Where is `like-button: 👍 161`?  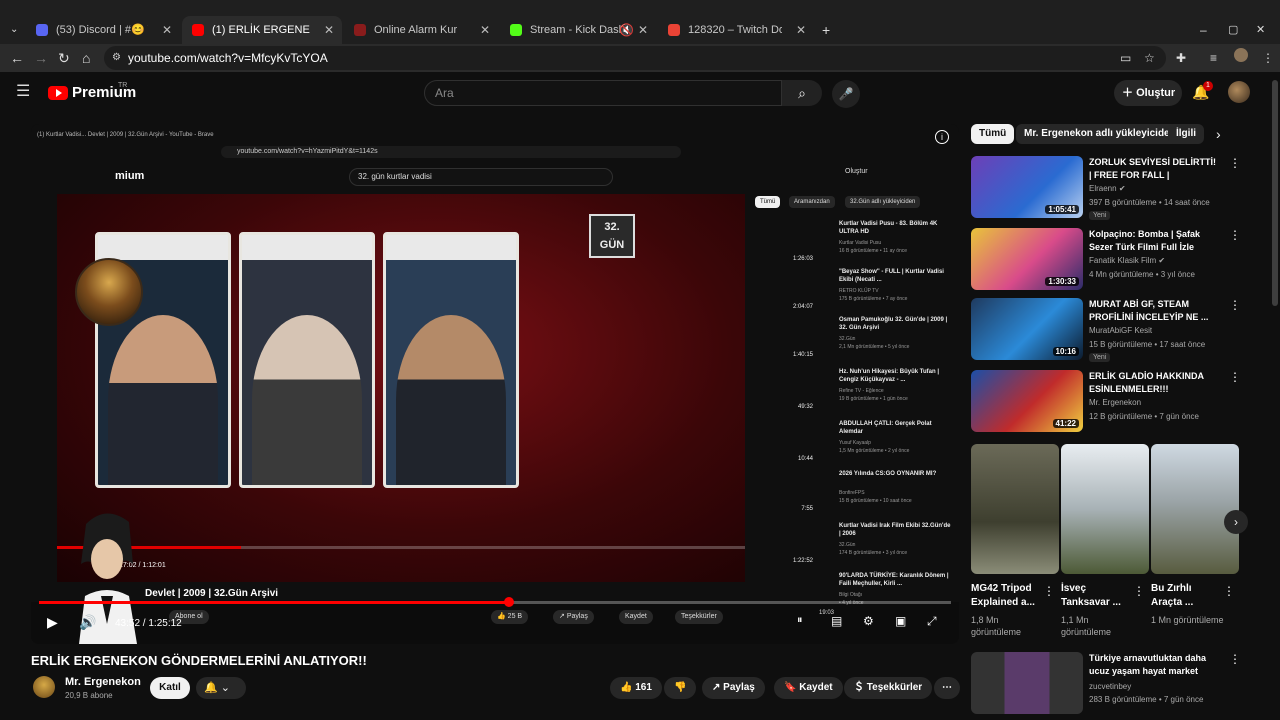
like-button: 👍 161 is located at coordinates (636, 688).